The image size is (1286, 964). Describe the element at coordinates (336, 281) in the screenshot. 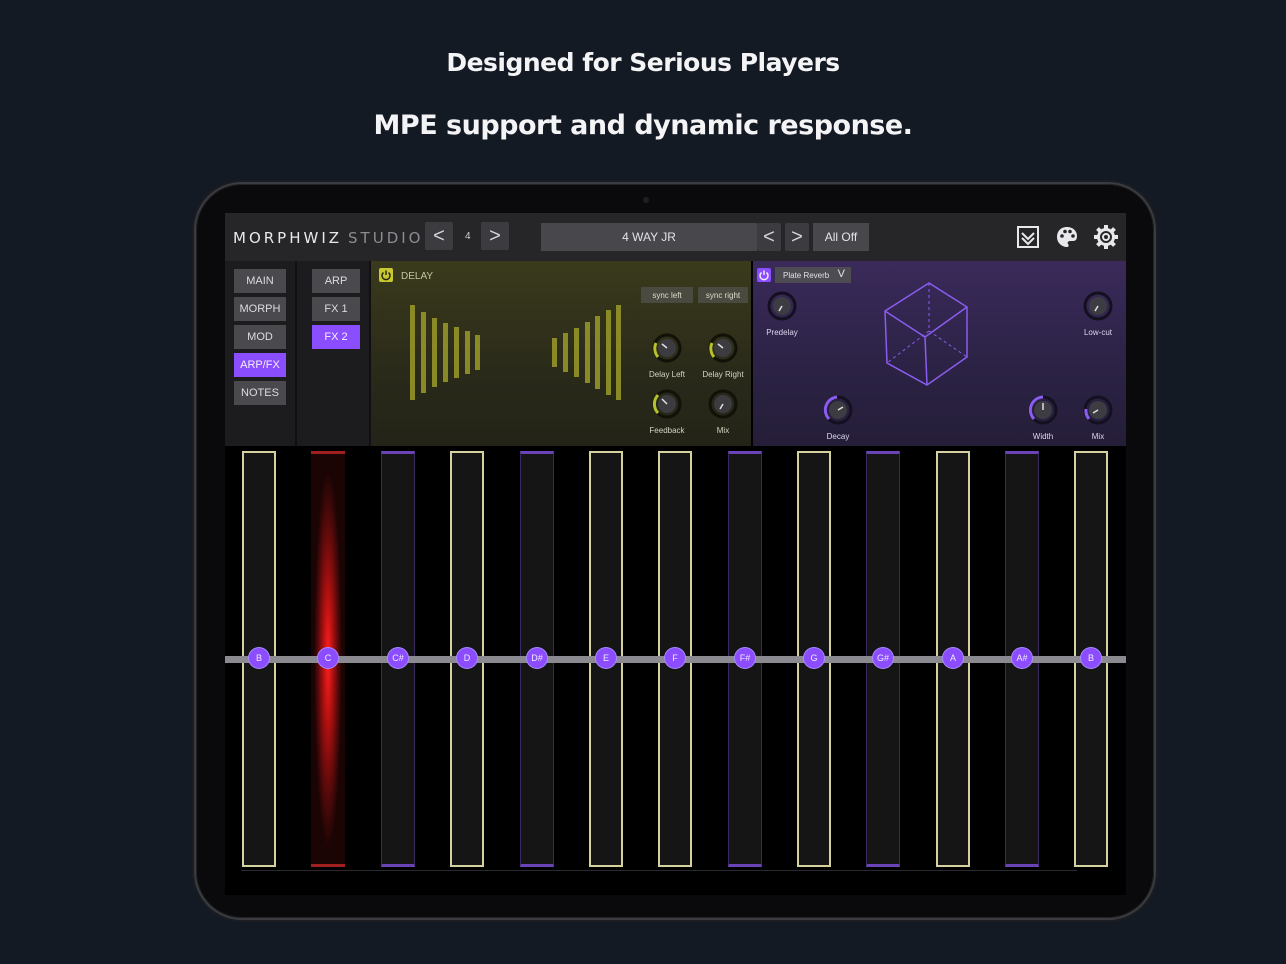

I see `submenu-arp: ARP` at that location.